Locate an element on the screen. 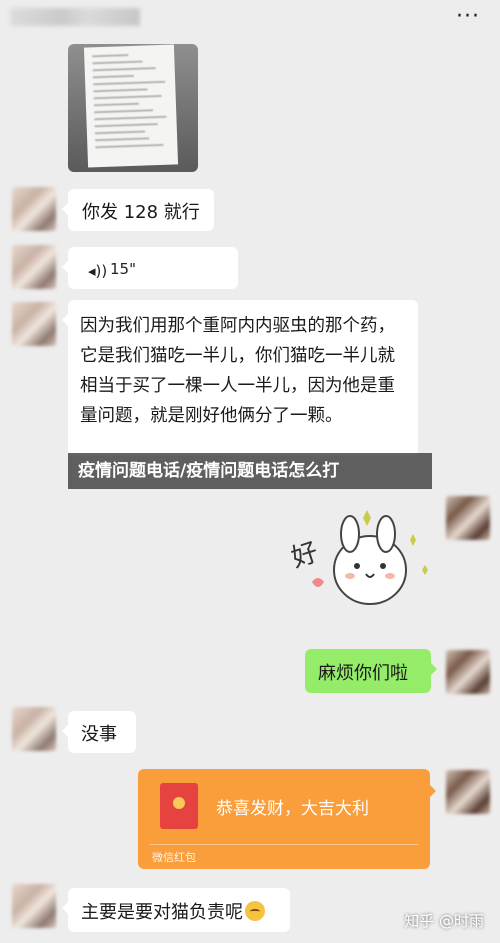 The width and height of the screenshot is (500, 943). receipt-image is located at coordinates (131, 106).